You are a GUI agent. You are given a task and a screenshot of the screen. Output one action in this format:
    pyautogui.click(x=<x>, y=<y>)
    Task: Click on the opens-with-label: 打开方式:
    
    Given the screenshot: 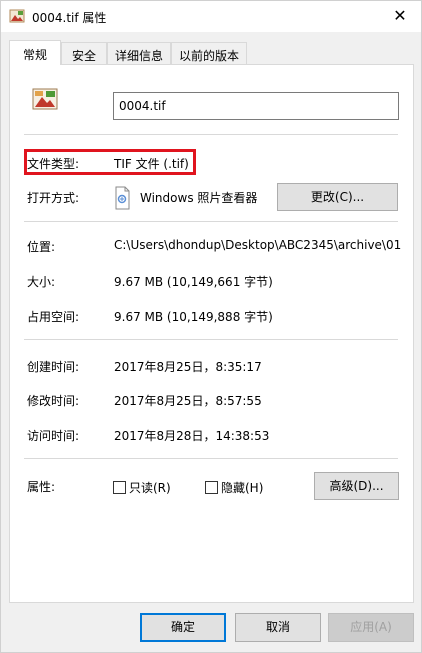 What is the action you would take?
    pyautogui.click(x=53, y=198)
    